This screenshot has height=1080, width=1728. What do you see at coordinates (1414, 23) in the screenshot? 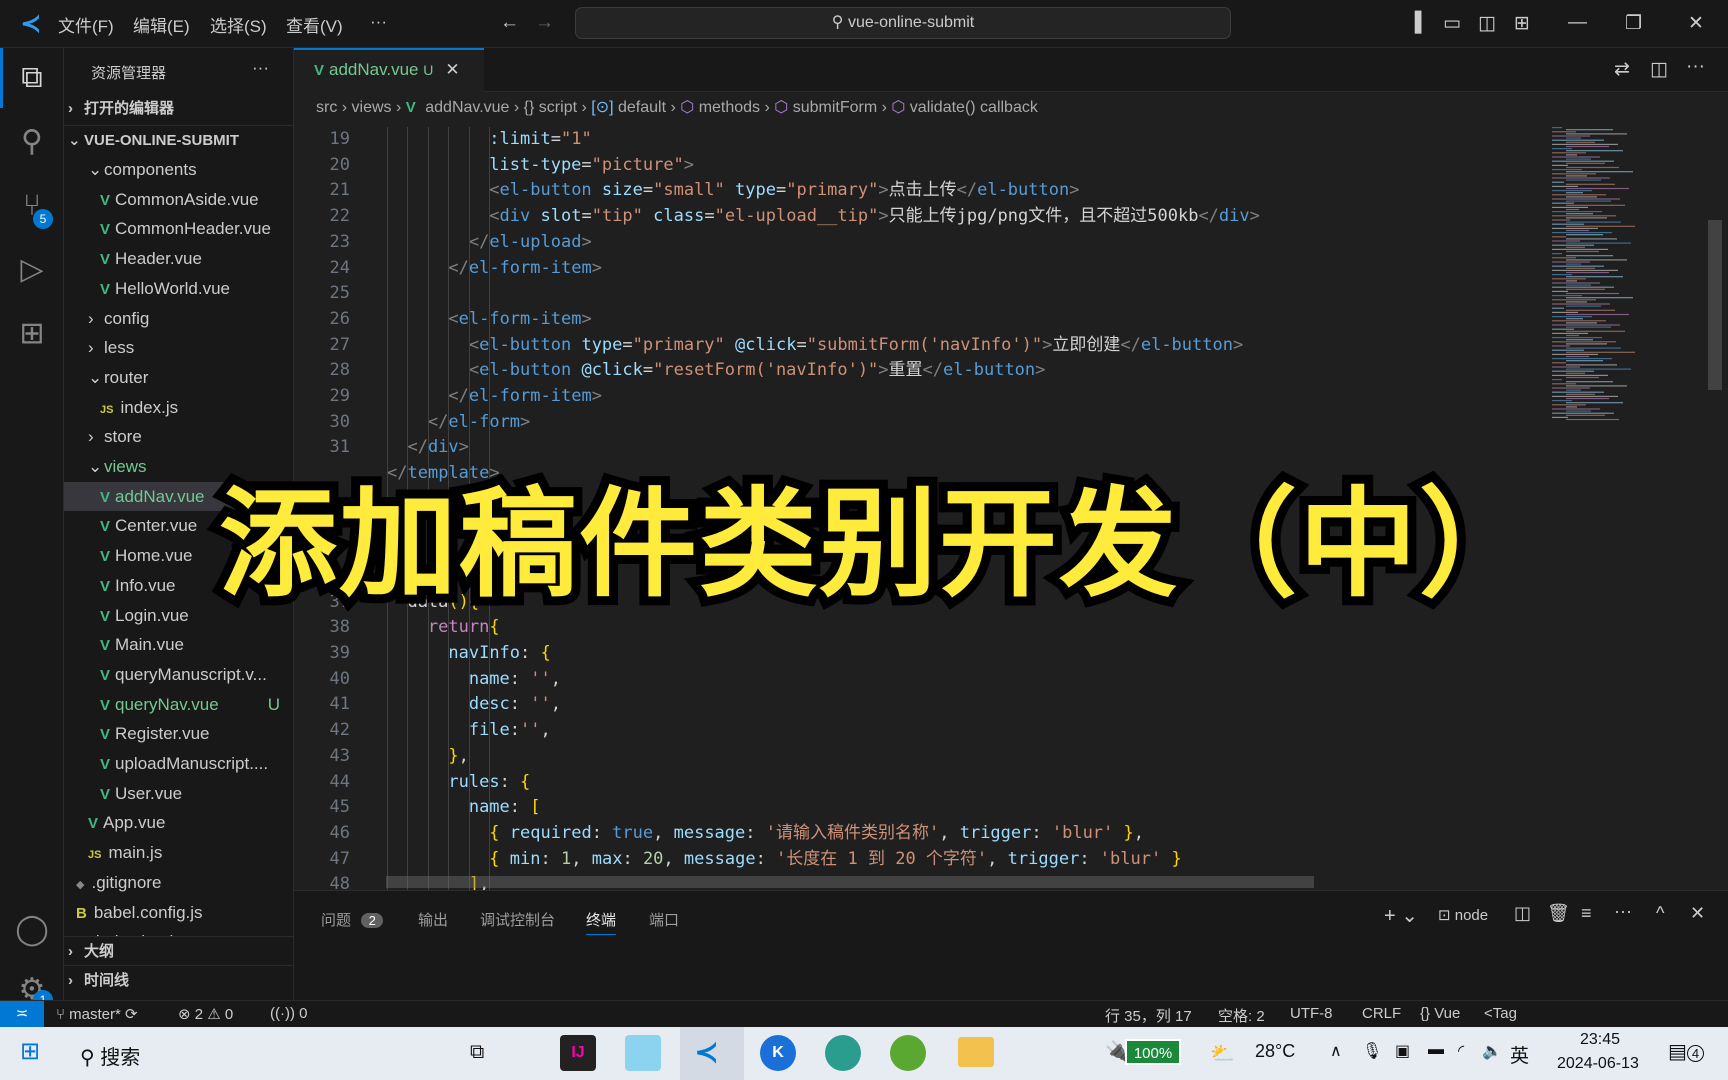
I see `toggle-primary-sidebar-icon: ▐` at bounding box center [1414, 23].